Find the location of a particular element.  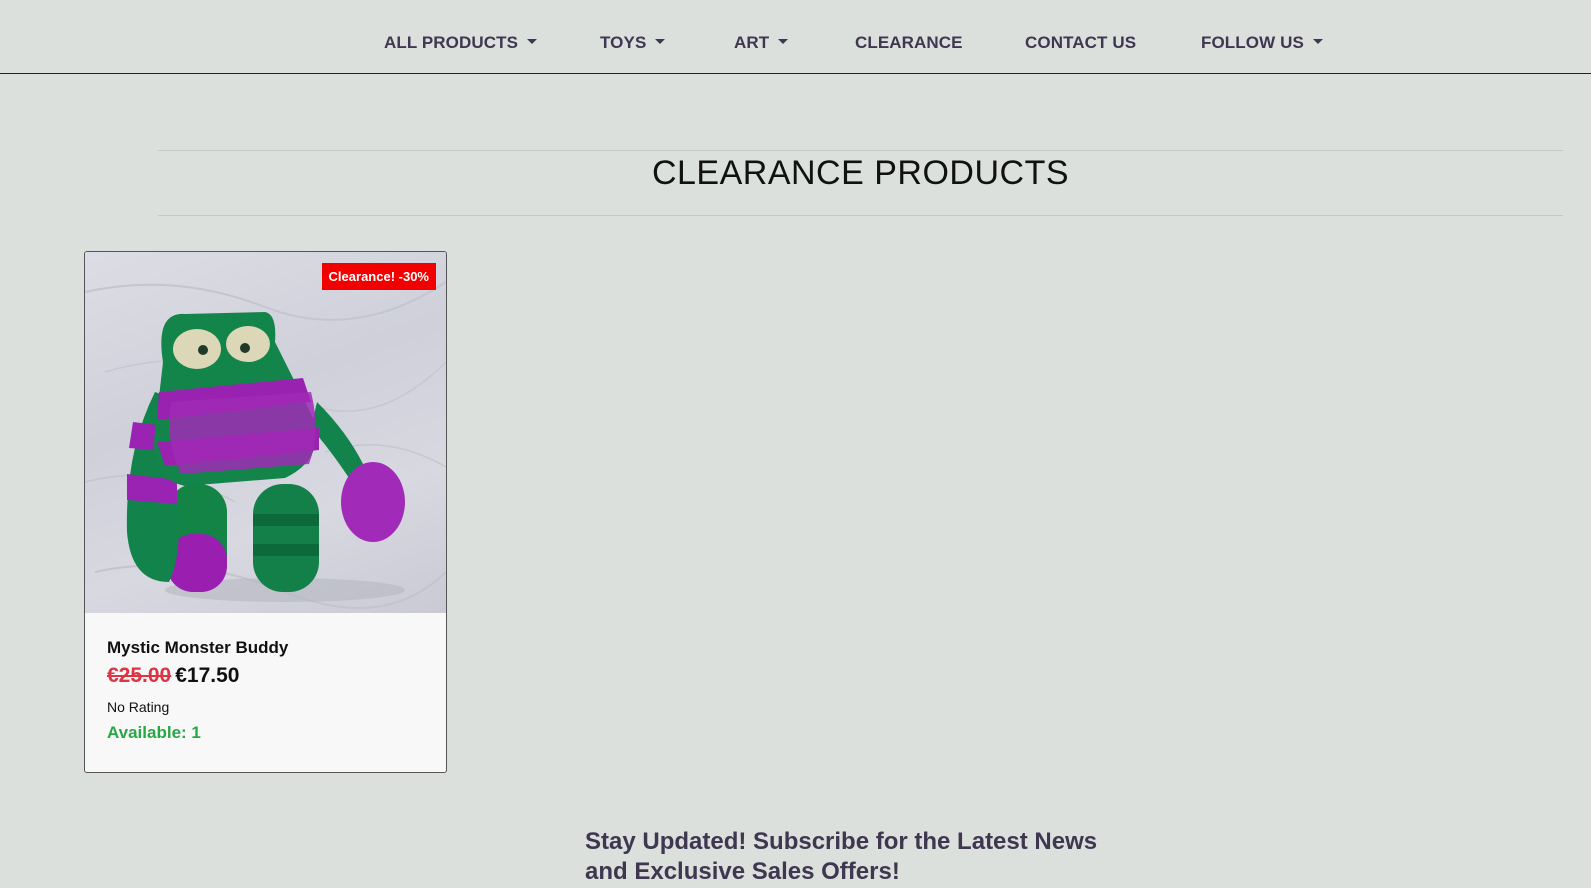

price-row: €25.00 €17.50 is located at coordinates (267, 677).